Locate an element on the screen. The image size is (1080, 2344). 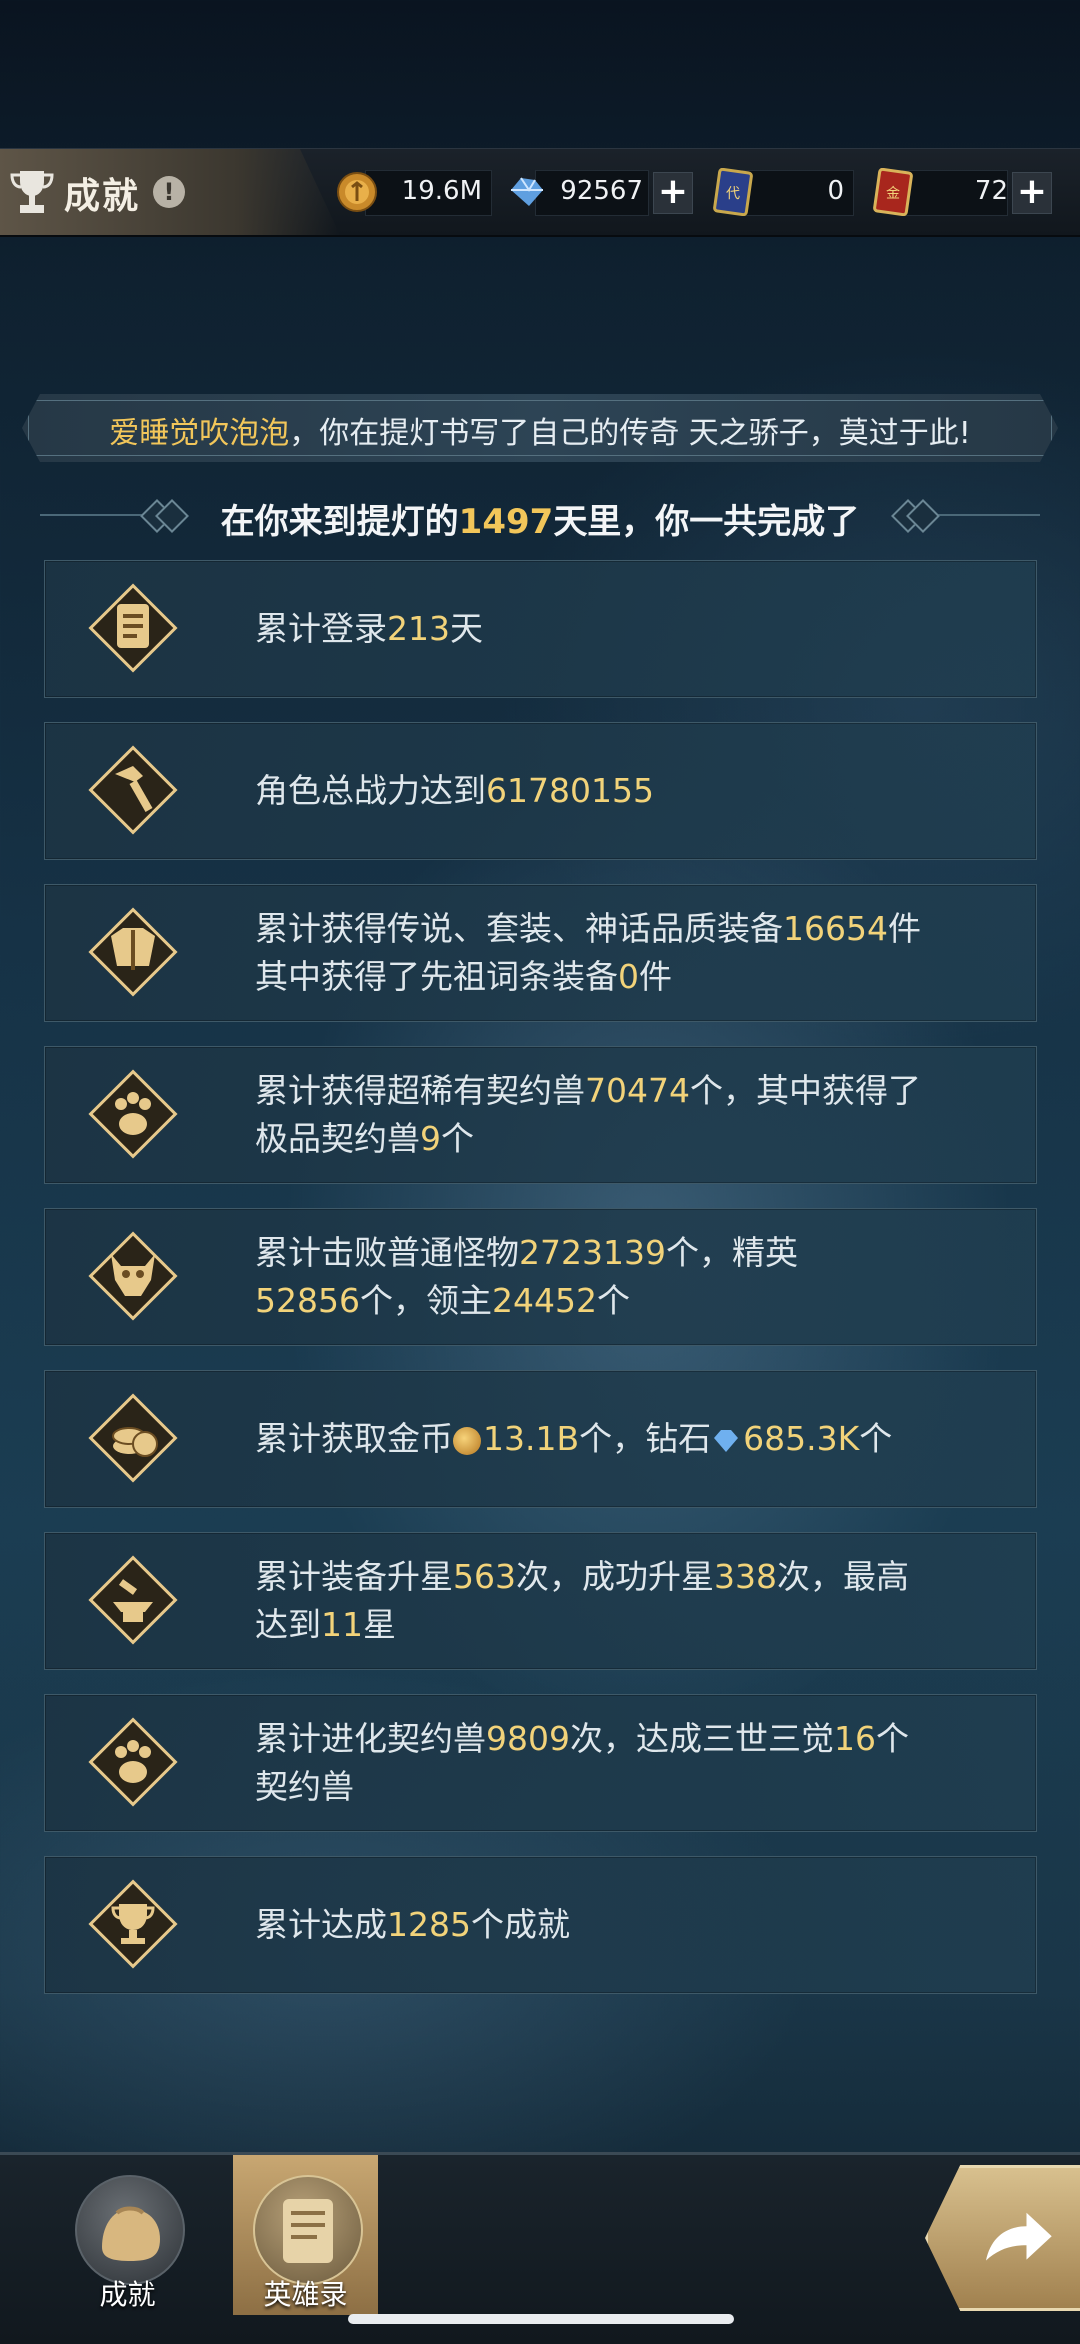
achievement-row: 累计获得传说、套装、神话品质装备16654件 其中获得了先祖词条装备0件 is located at coordinates (540, 953).